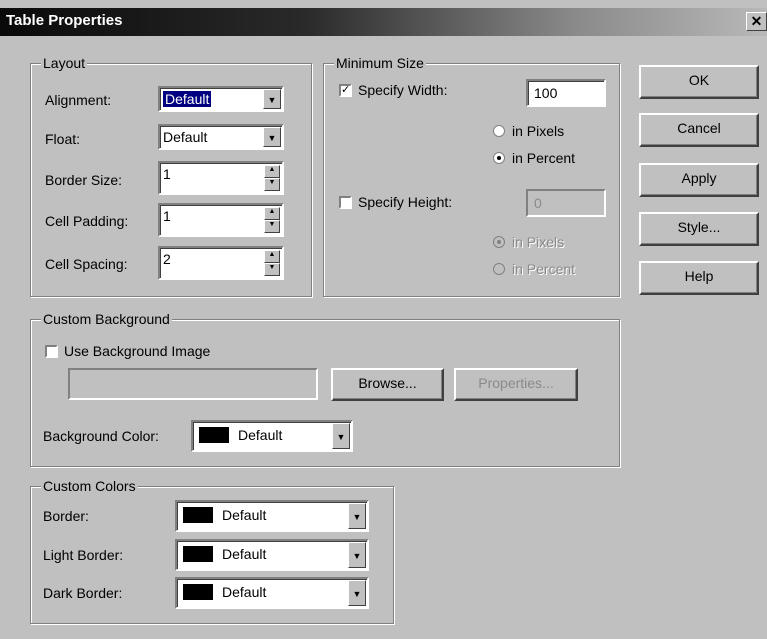 This screenshot has width=767, height=639. I want to click on dark-border-label: Dark Border:, so click(83, 593).